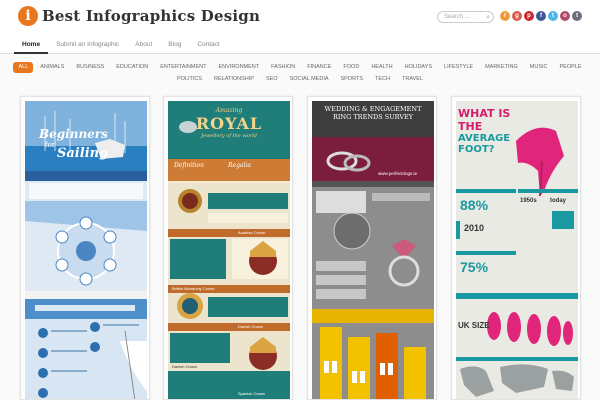  I want to click on filter-chip-fashion: FASHION, so click(283, 67).